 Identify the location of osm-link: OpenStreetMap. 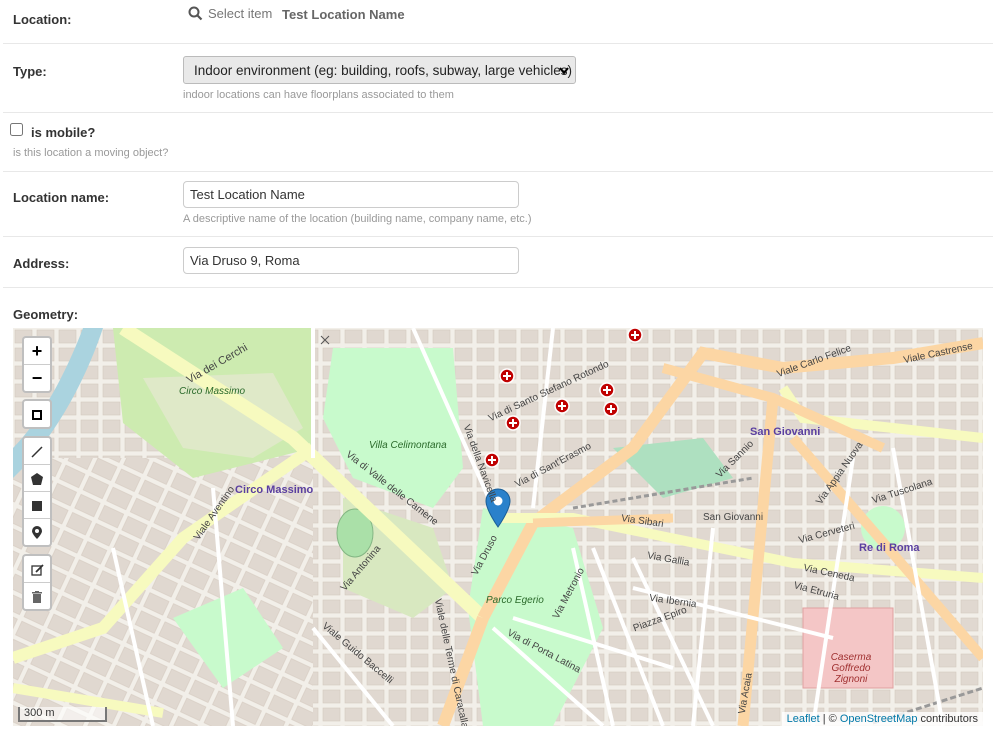
(879, 719).